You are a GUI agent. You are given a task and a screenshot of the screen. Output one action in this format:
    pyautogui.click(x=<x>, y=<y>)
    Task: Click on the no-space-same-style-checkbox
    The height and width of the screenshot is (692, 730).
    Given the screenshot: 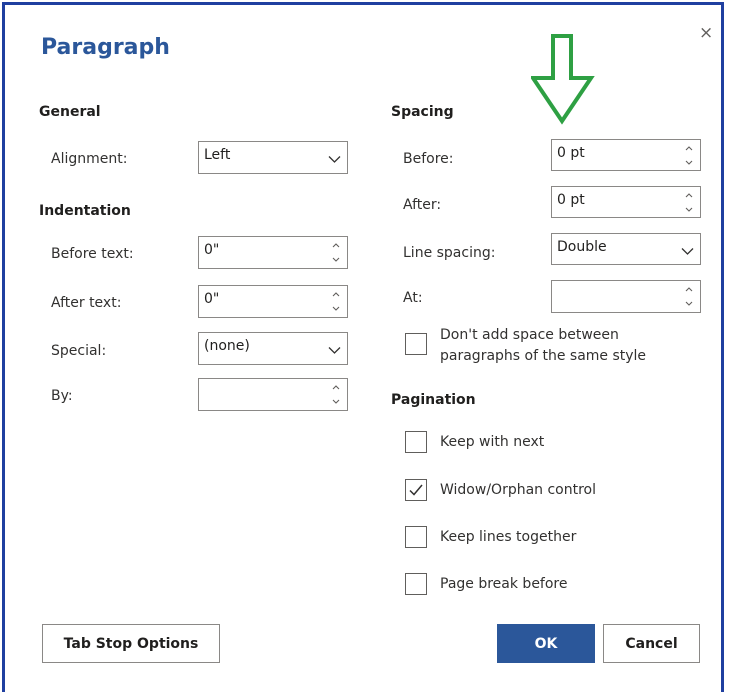 What is the action you would take?
    pyautogui.click(x=416, y=344)
    